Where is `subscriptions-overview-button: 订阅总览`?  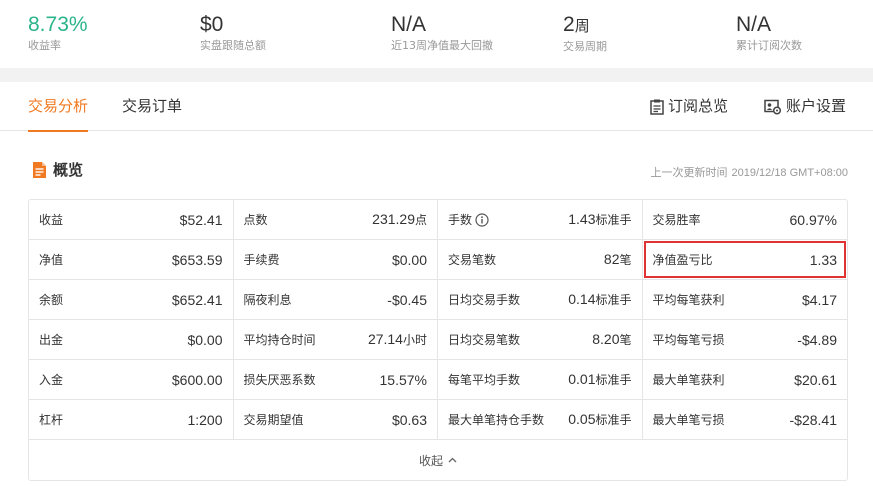 subscriptions-overview-button: 订阅总览 is located at coordinates (689, 106).